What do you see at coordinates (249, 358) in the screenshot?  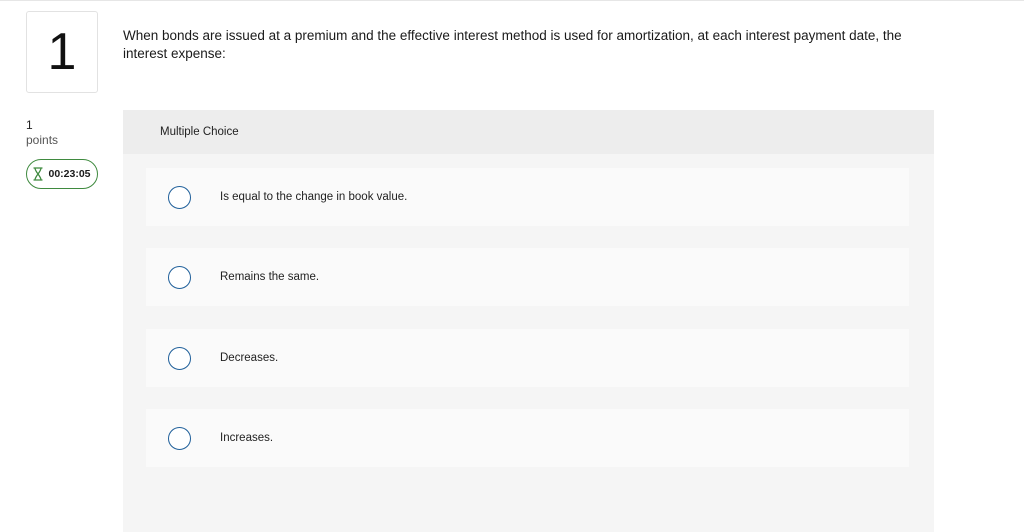 I see `answer-option-label: Decreases.` at bounding box center [249, 358].